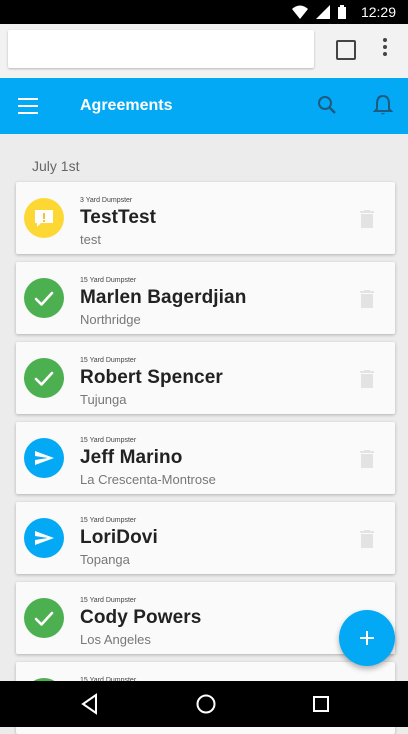 The height and width of the screenshot is (734, 408). I want to click on home-icon, so click(206, 704).